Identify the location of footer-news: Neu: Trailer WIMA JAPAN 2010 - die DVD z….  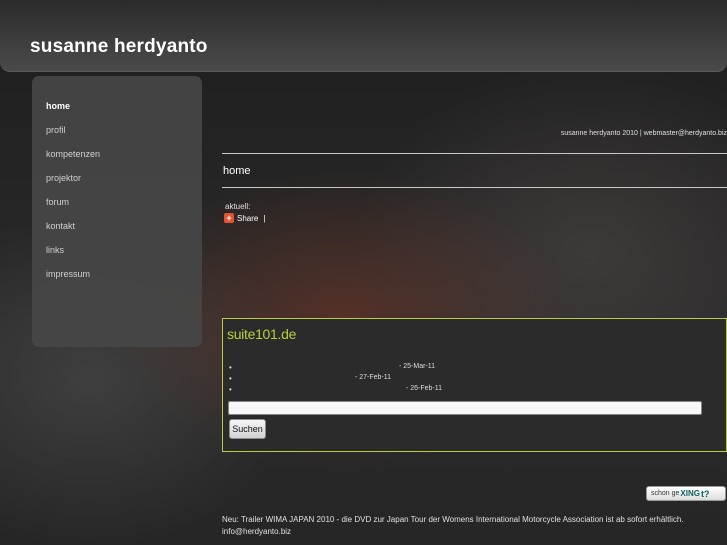
(453, 520).